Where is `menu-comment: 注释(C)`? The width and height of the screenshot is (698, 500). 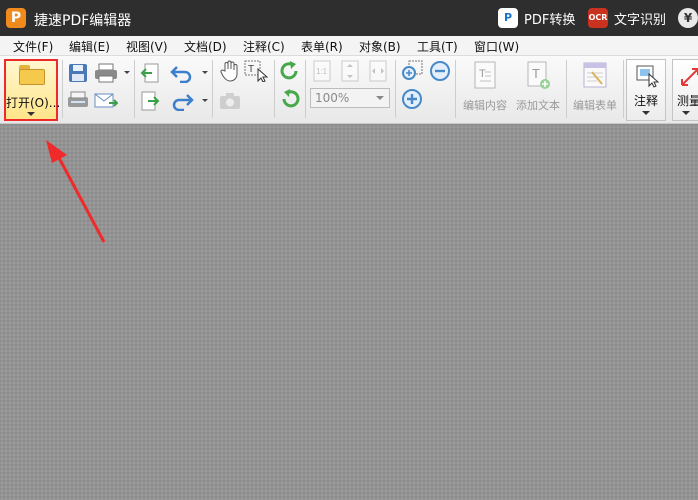 menu-comment: 注释(C) is located at coordinates (264, 46).